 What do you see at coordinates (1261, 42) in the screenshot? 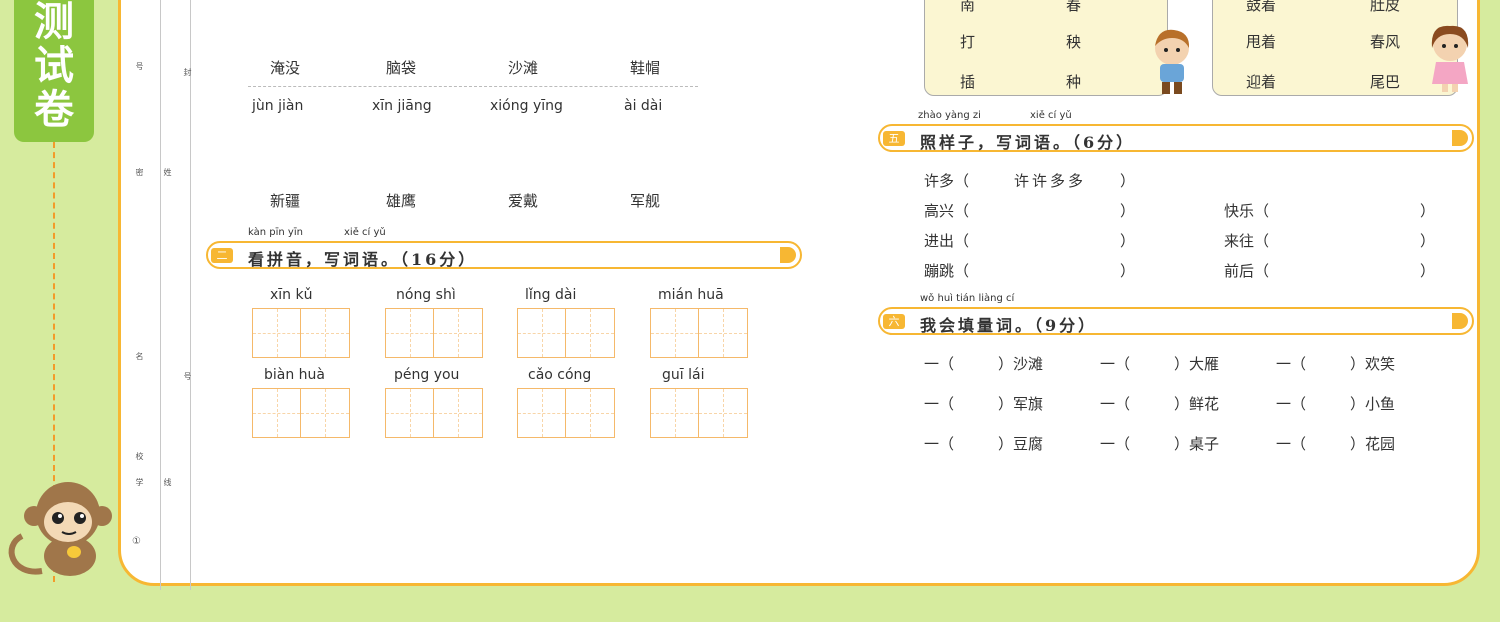
I see `box-word: 甩着` at bounding box center [1261, 42].